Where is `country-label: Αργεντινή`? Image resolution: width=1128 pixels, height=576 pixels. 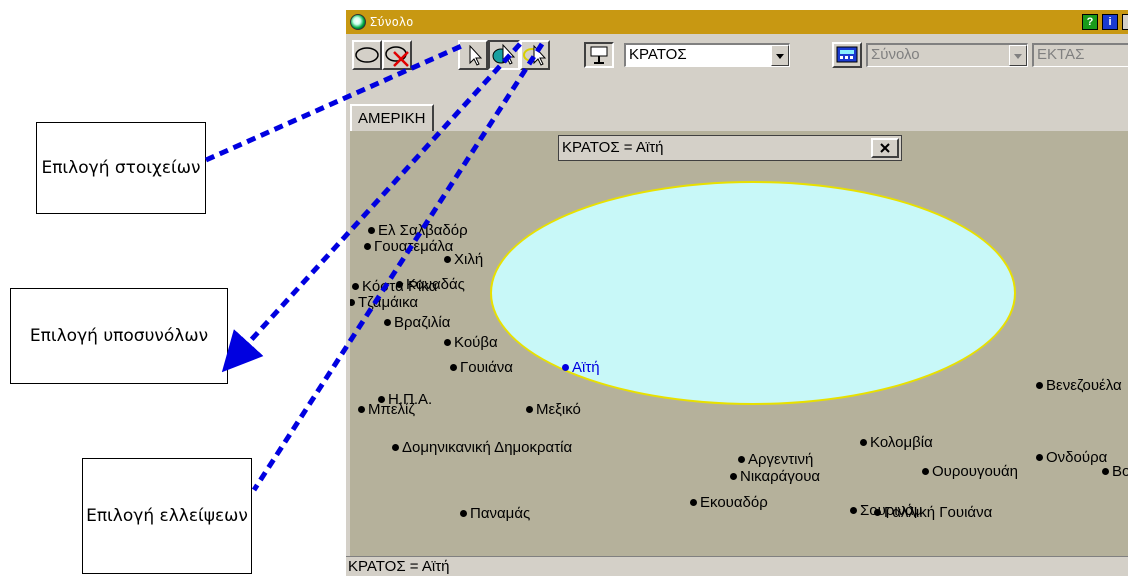
country-label: Αργεντινή is located at coordinates (775, 459).